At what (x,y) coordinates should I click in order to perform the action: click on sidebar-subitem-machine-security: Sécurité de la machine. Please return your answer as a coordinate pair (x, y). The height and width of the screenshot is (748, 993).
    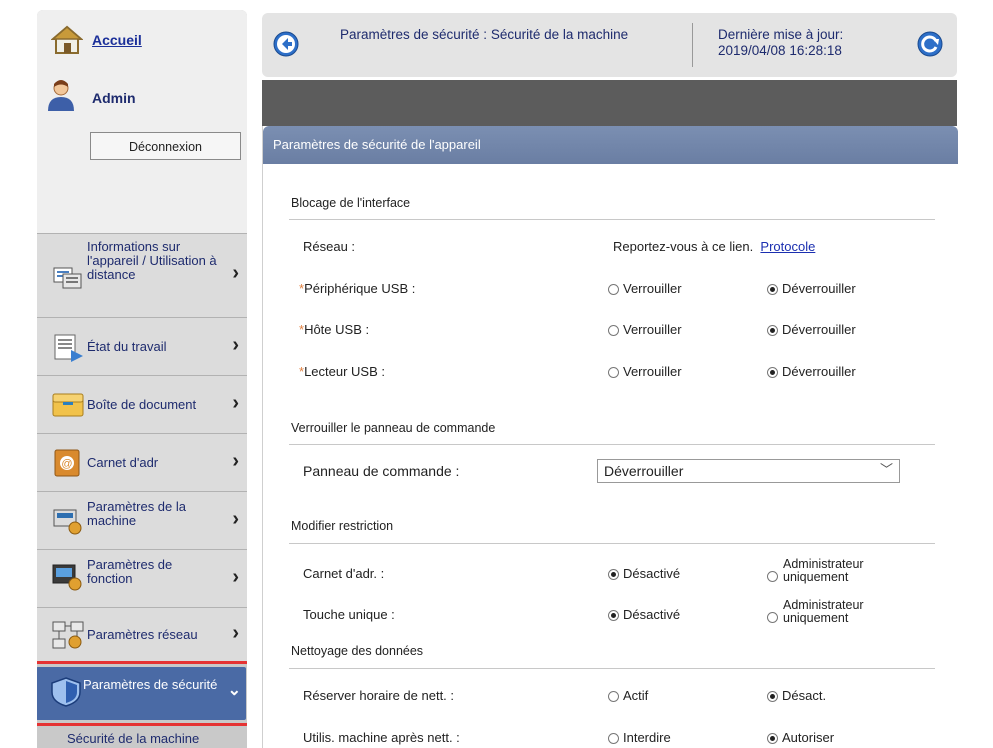
    Looking at the image, I should click on (133, 738).